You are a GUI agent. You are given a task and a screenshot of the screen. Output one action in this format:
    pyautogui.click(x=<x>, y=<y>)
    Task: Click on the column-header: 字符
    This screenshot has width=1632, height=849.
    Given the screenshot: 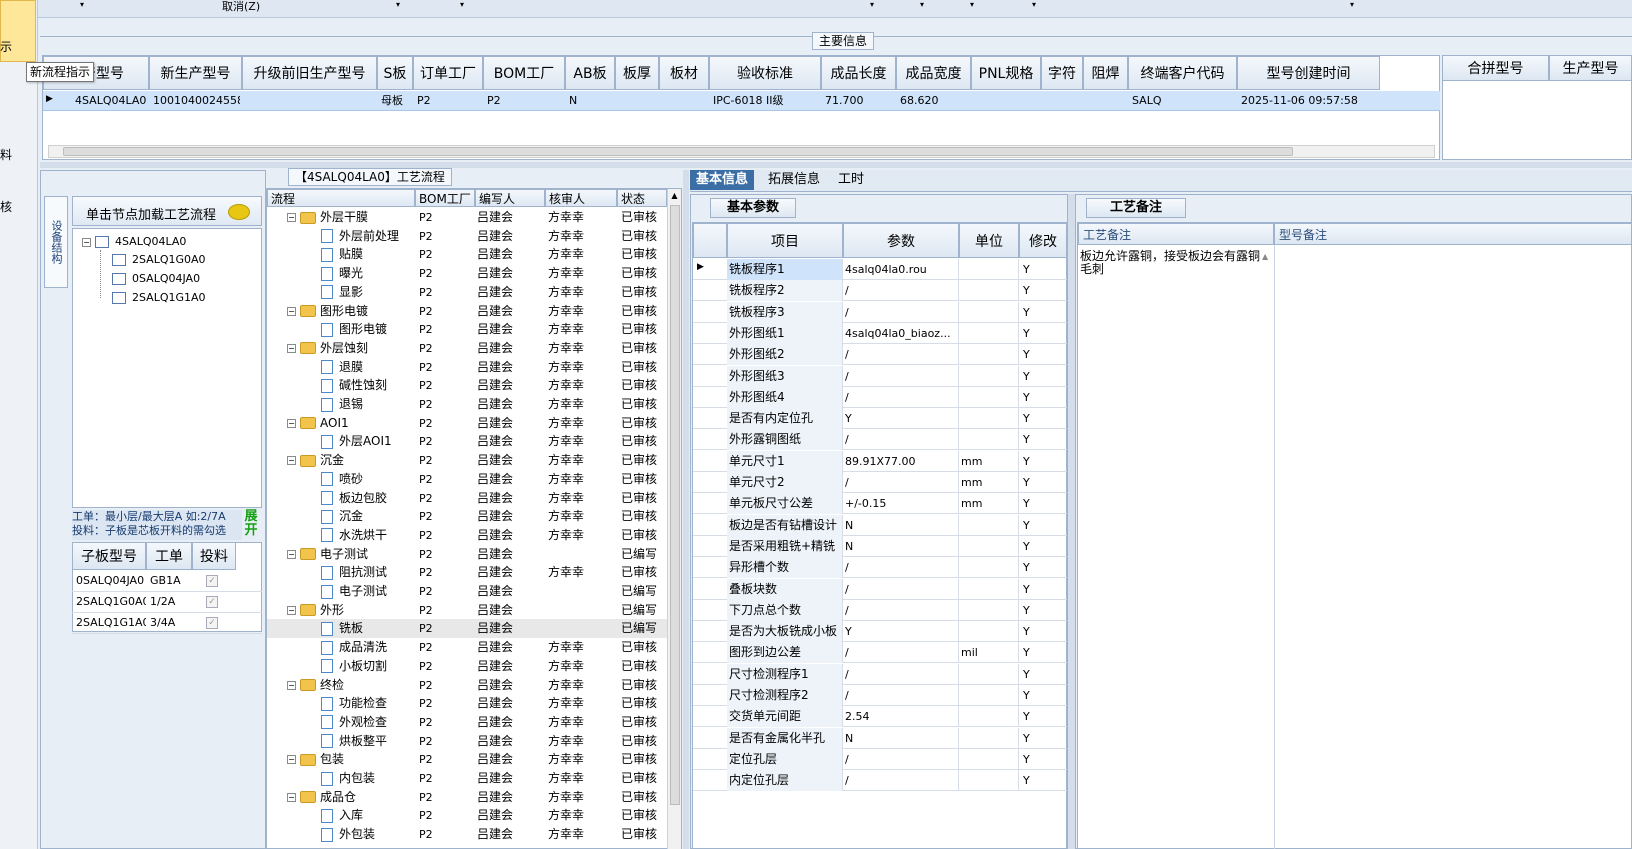 What is the action you would take?
    pyautogui.click(x=1062, y=73)
    